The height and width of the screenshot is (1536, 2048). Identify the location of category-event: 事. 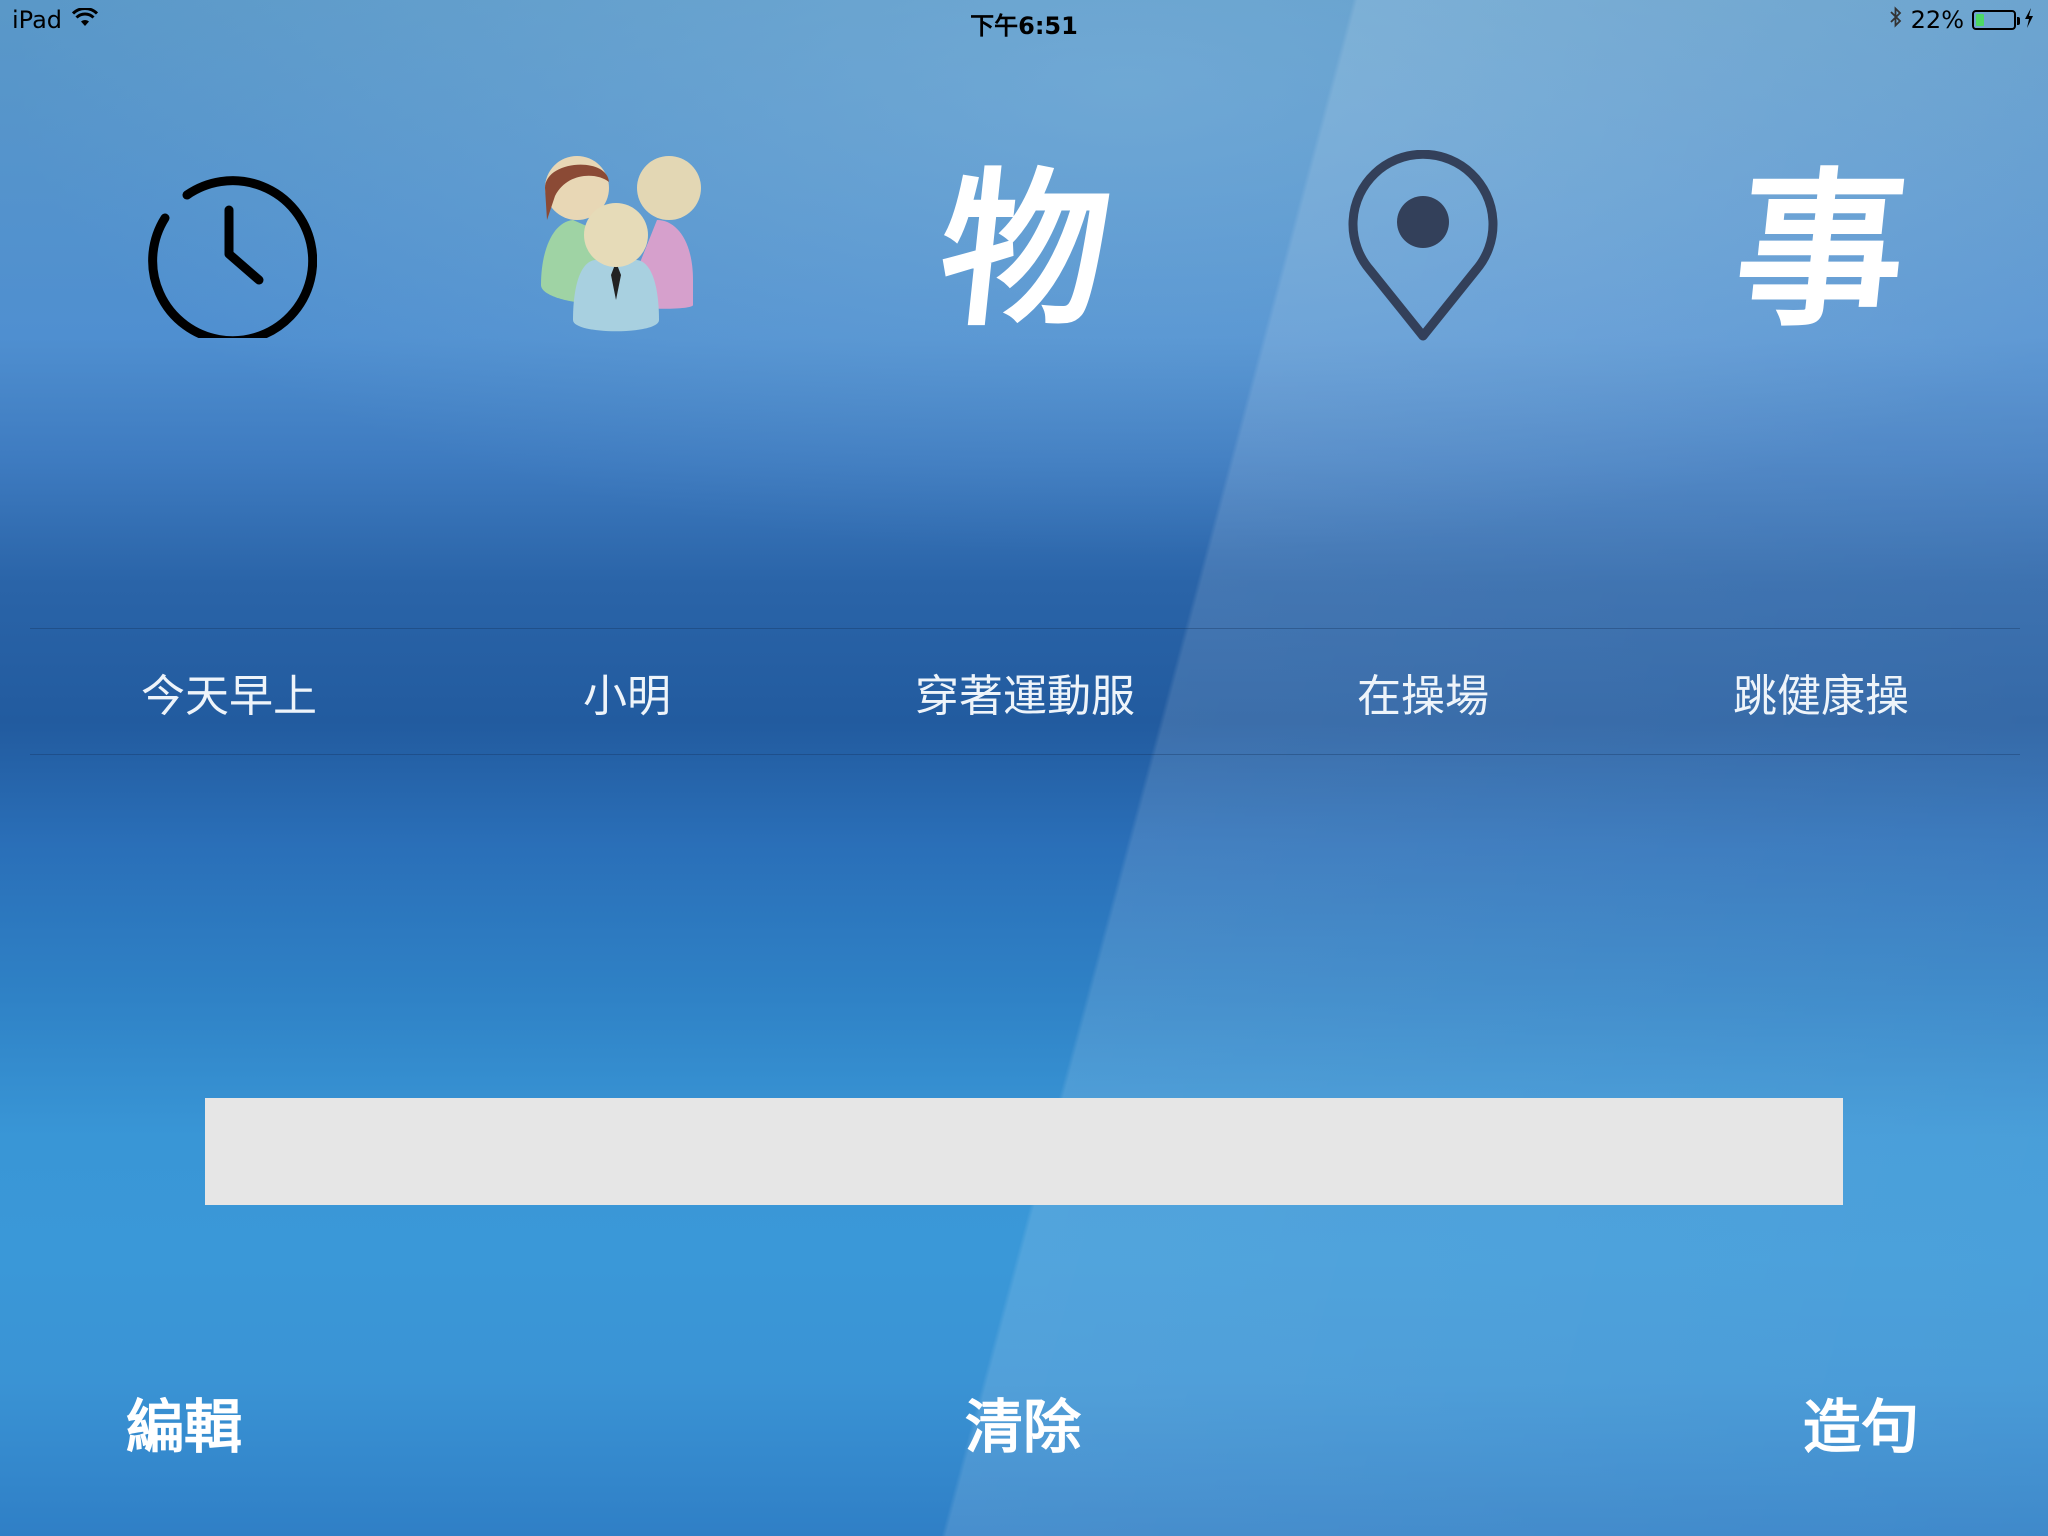
(1821, 250).